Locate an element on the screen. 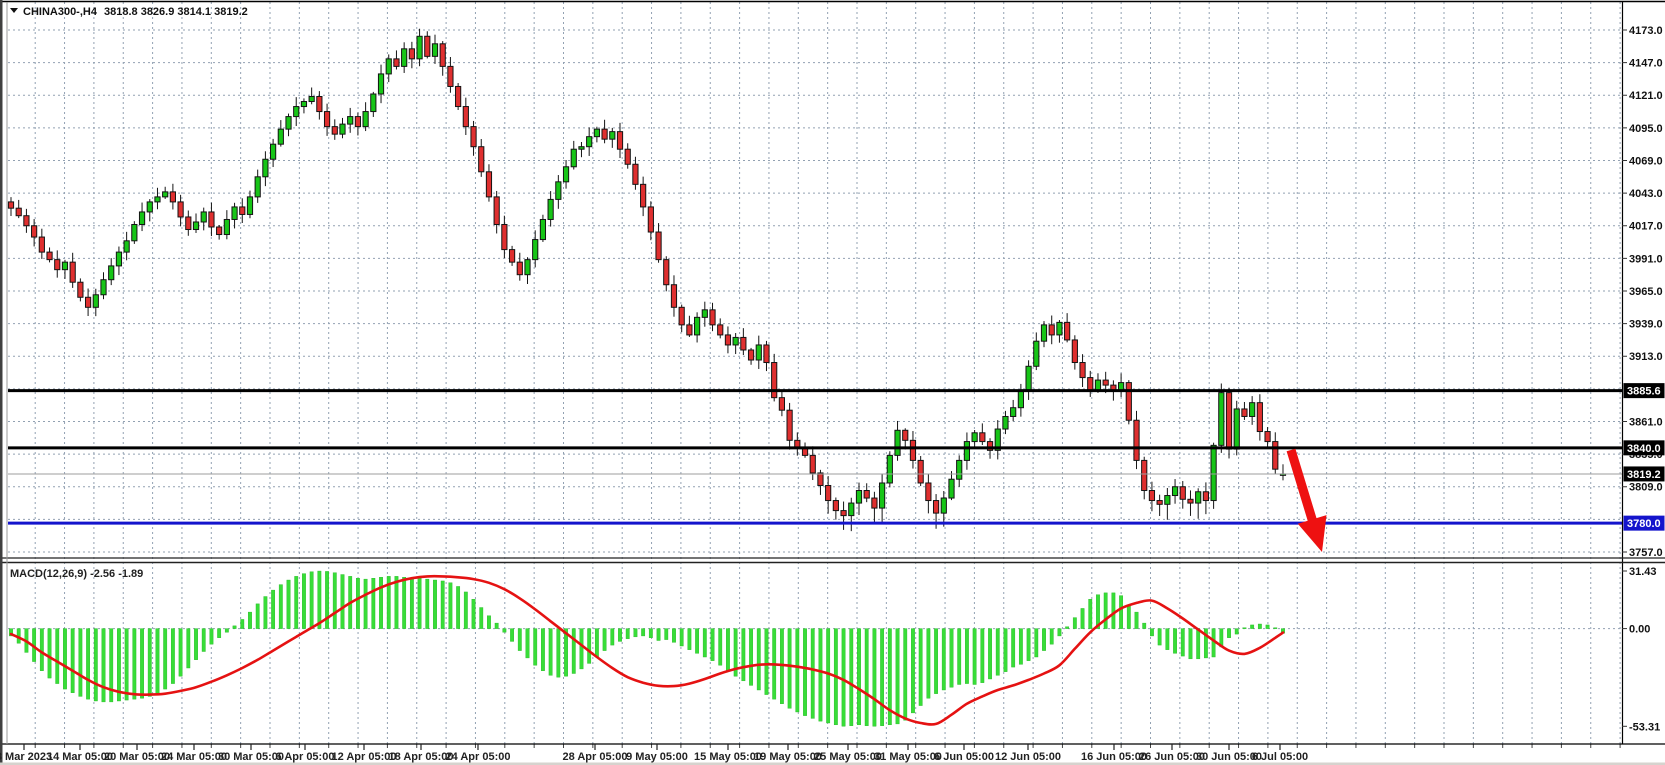  time-tick-label: 19 May 05:00 is located at coordinates (788, 757).